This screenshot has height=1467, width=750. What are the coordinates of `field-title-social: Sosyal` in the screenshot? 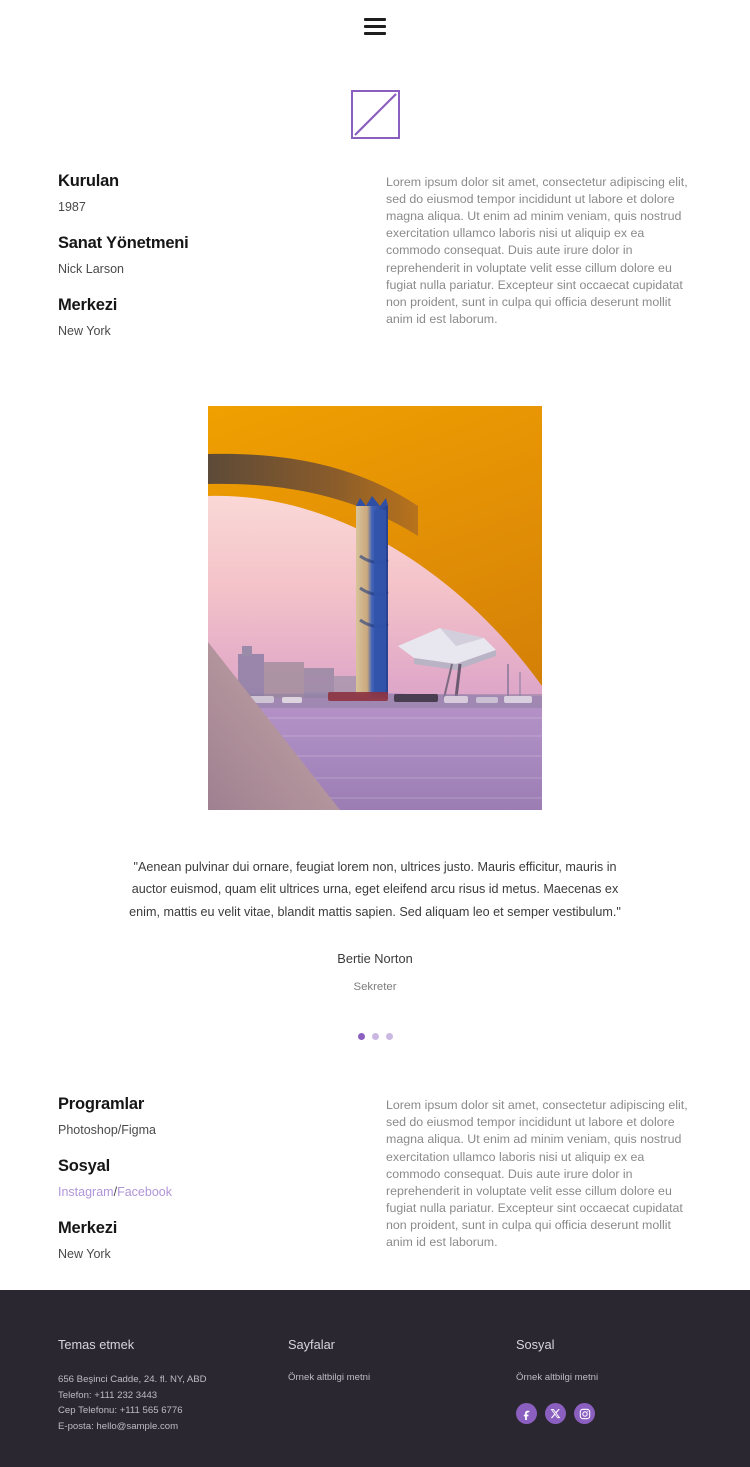 It's located at (84, 1166).